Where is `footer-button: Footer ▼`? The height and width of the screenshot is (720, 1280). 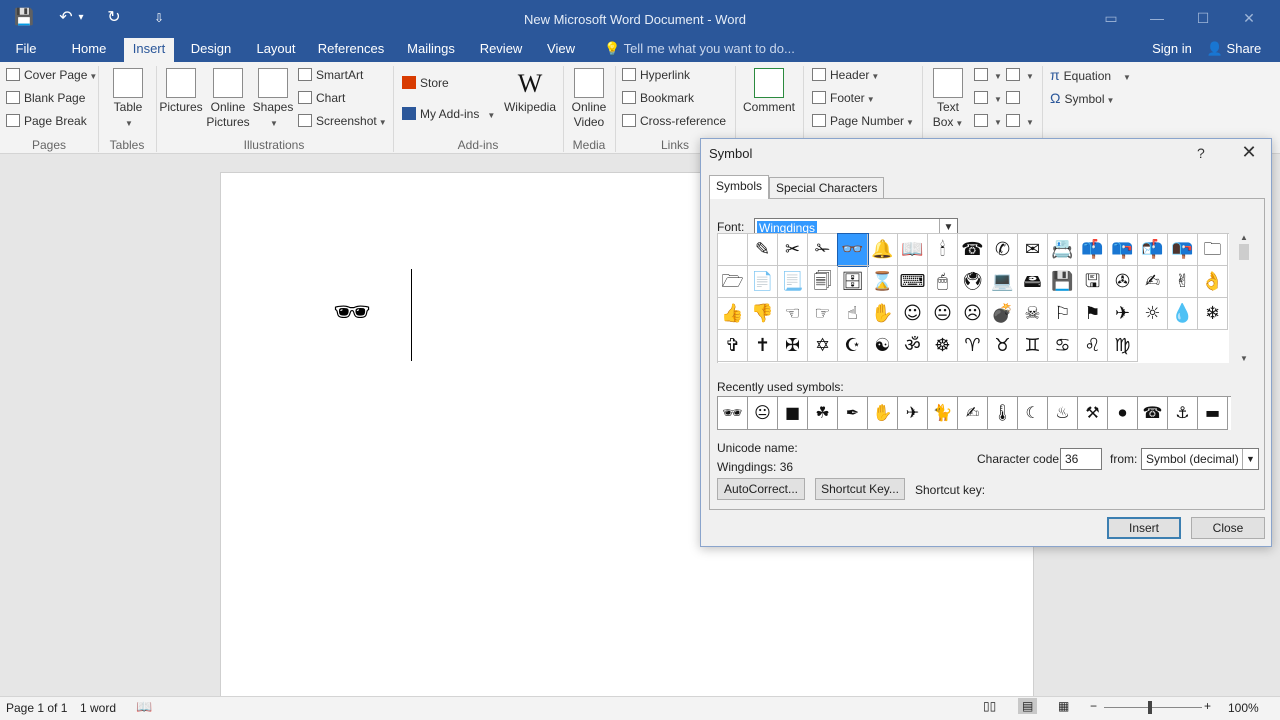 footer-button: Footer ▼ is located at coordinates (843, 99).